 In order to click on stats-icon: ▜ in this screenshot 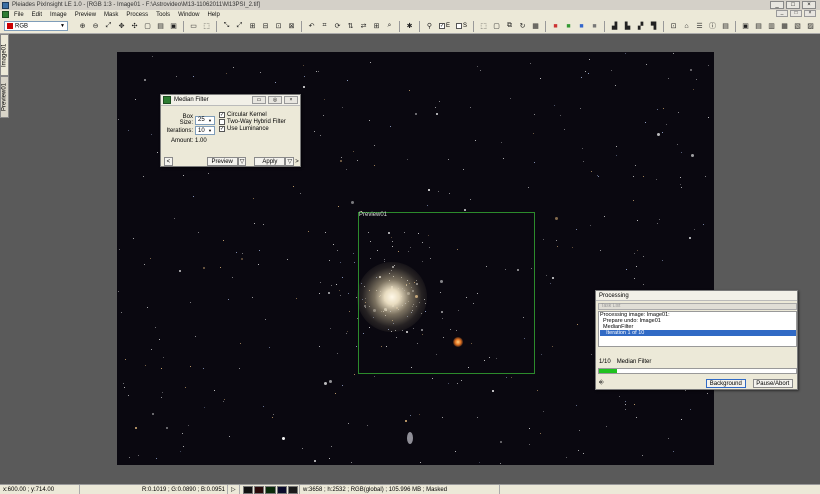, I will do `click(653, 26)`.